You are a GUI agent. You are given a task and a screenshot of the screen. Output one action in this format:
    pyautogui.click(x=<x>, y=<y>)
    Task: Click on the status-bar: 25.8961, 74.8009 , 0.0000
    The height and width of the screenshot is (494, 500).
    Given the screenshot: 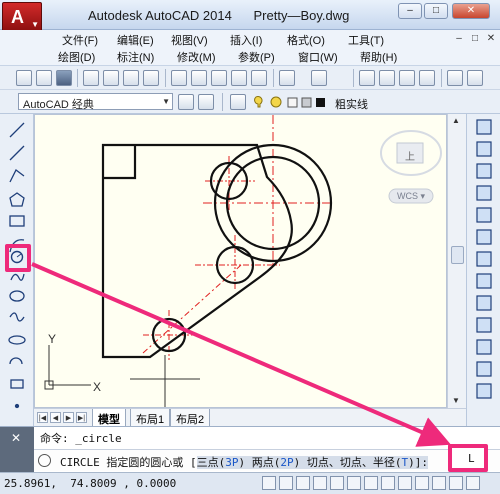 What is the action you would take?
    pyautogui.click(x=250, y=483)
    